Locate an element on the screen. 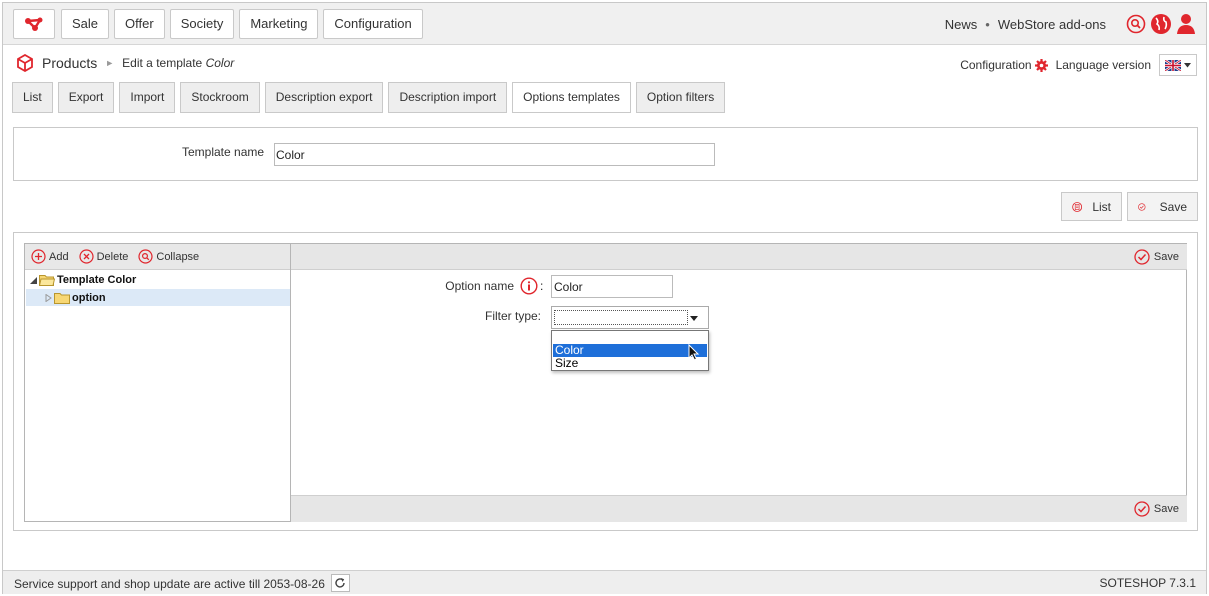 Image resolution: width=1209 pixels, height=596 pixels. top-icons is located at coordinates (1161, 24).